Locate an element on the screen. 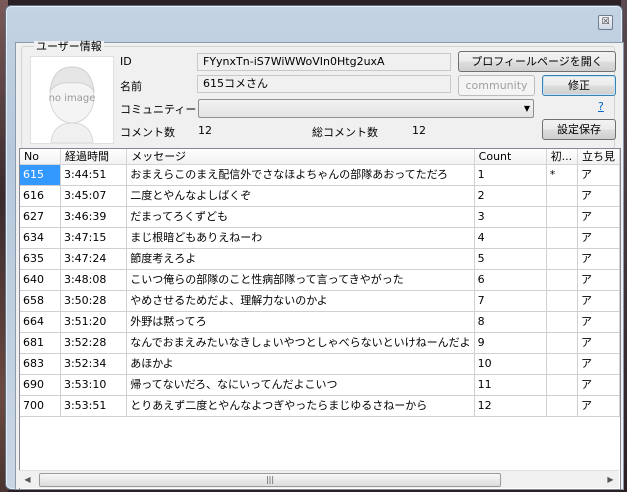  table-header-row: No 経過時間 メッセージ Count 初... 立ち見 is located at coordinates (320, 157).